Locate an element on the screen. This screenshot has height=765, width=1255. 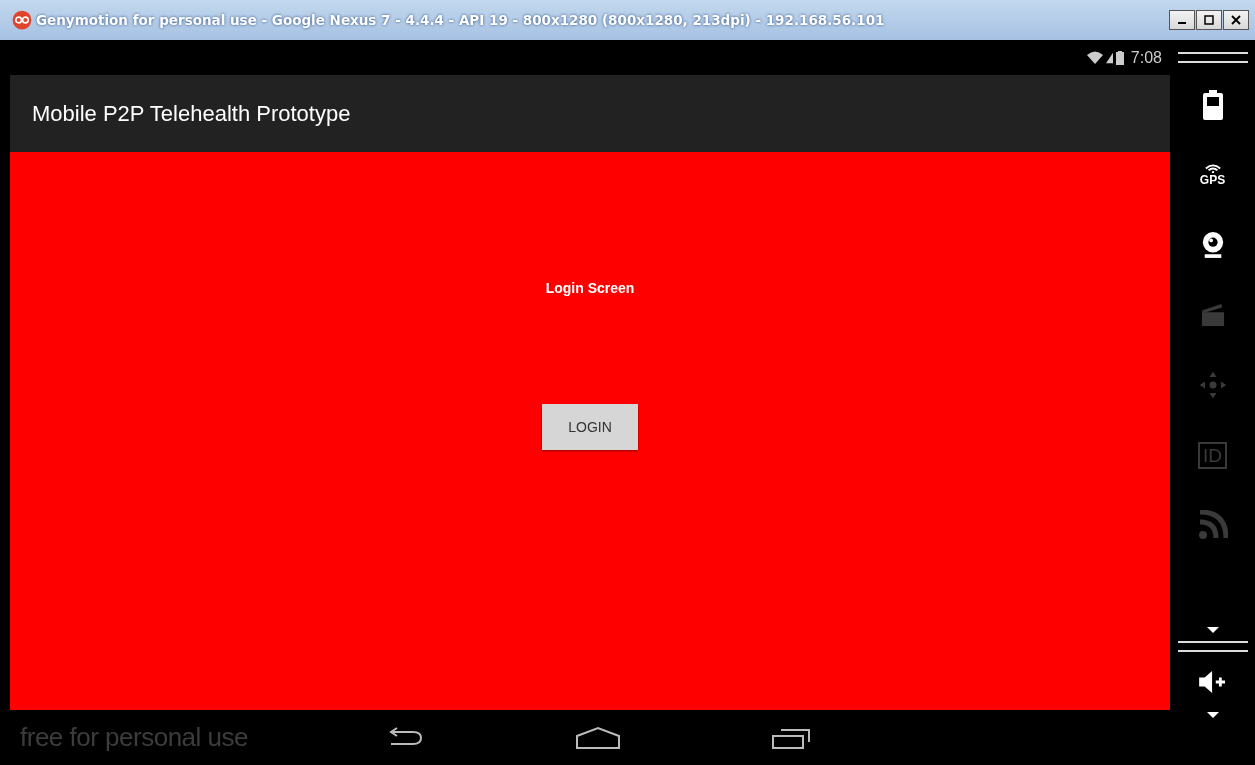
home-icon is located at coordinates (598, 737).